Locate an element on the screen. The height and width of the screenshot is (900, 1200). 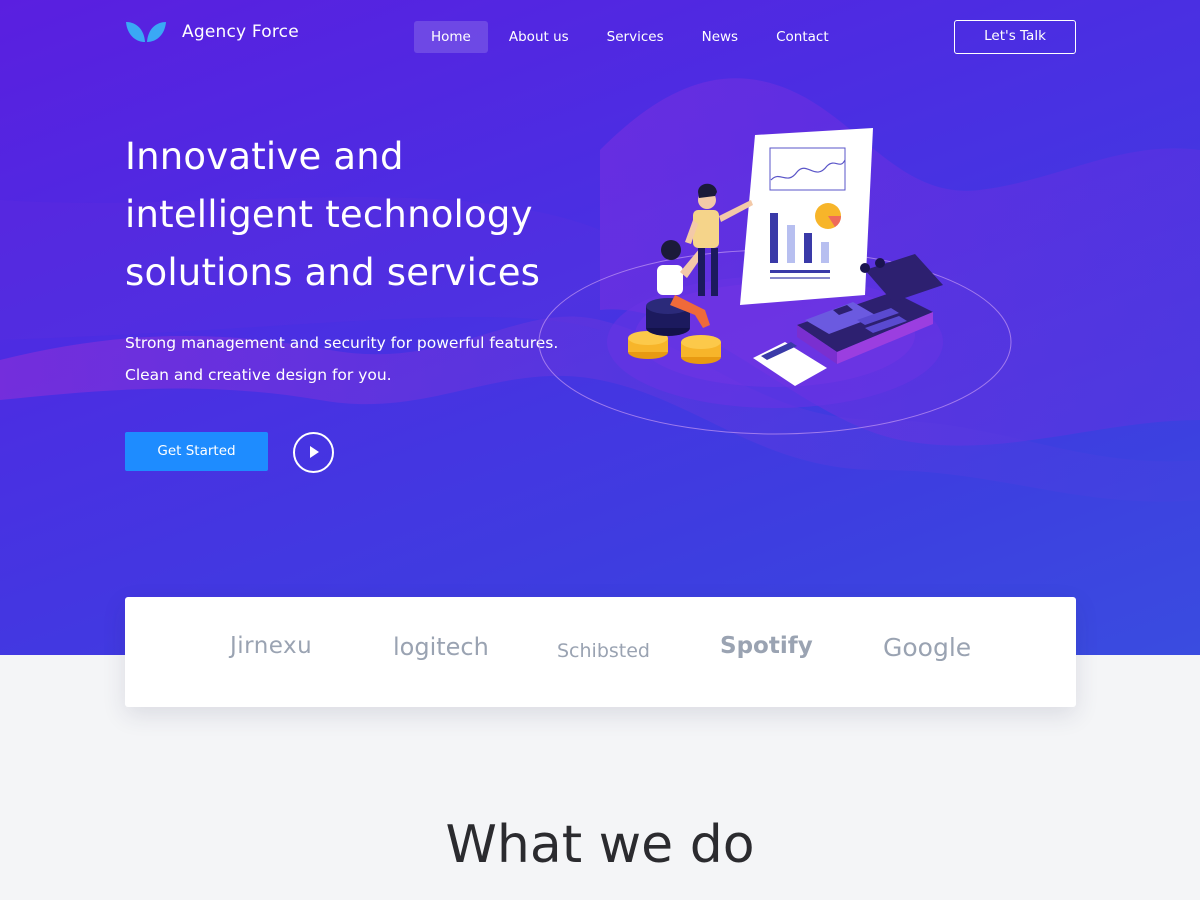
nav-item-contact: Contact is located at coordinates (802, 37).